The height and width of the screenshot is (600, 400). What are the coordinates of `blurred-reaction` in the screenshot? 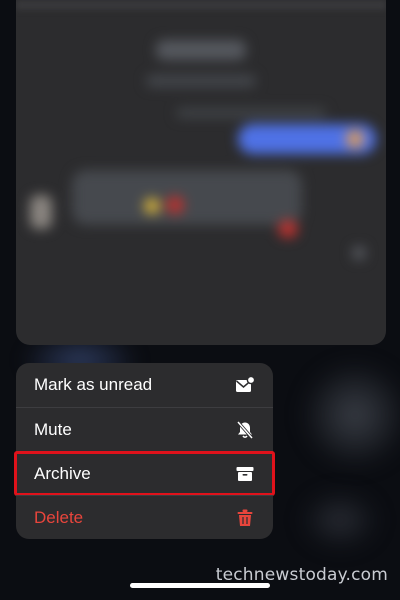 It's located at (288, 229).